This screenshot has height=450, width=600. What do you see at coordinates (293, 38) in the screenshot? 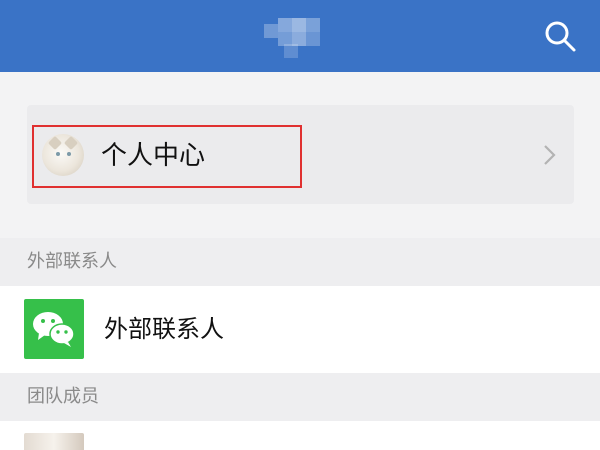
I see `blurred-title` at bounding box center [293, 38].